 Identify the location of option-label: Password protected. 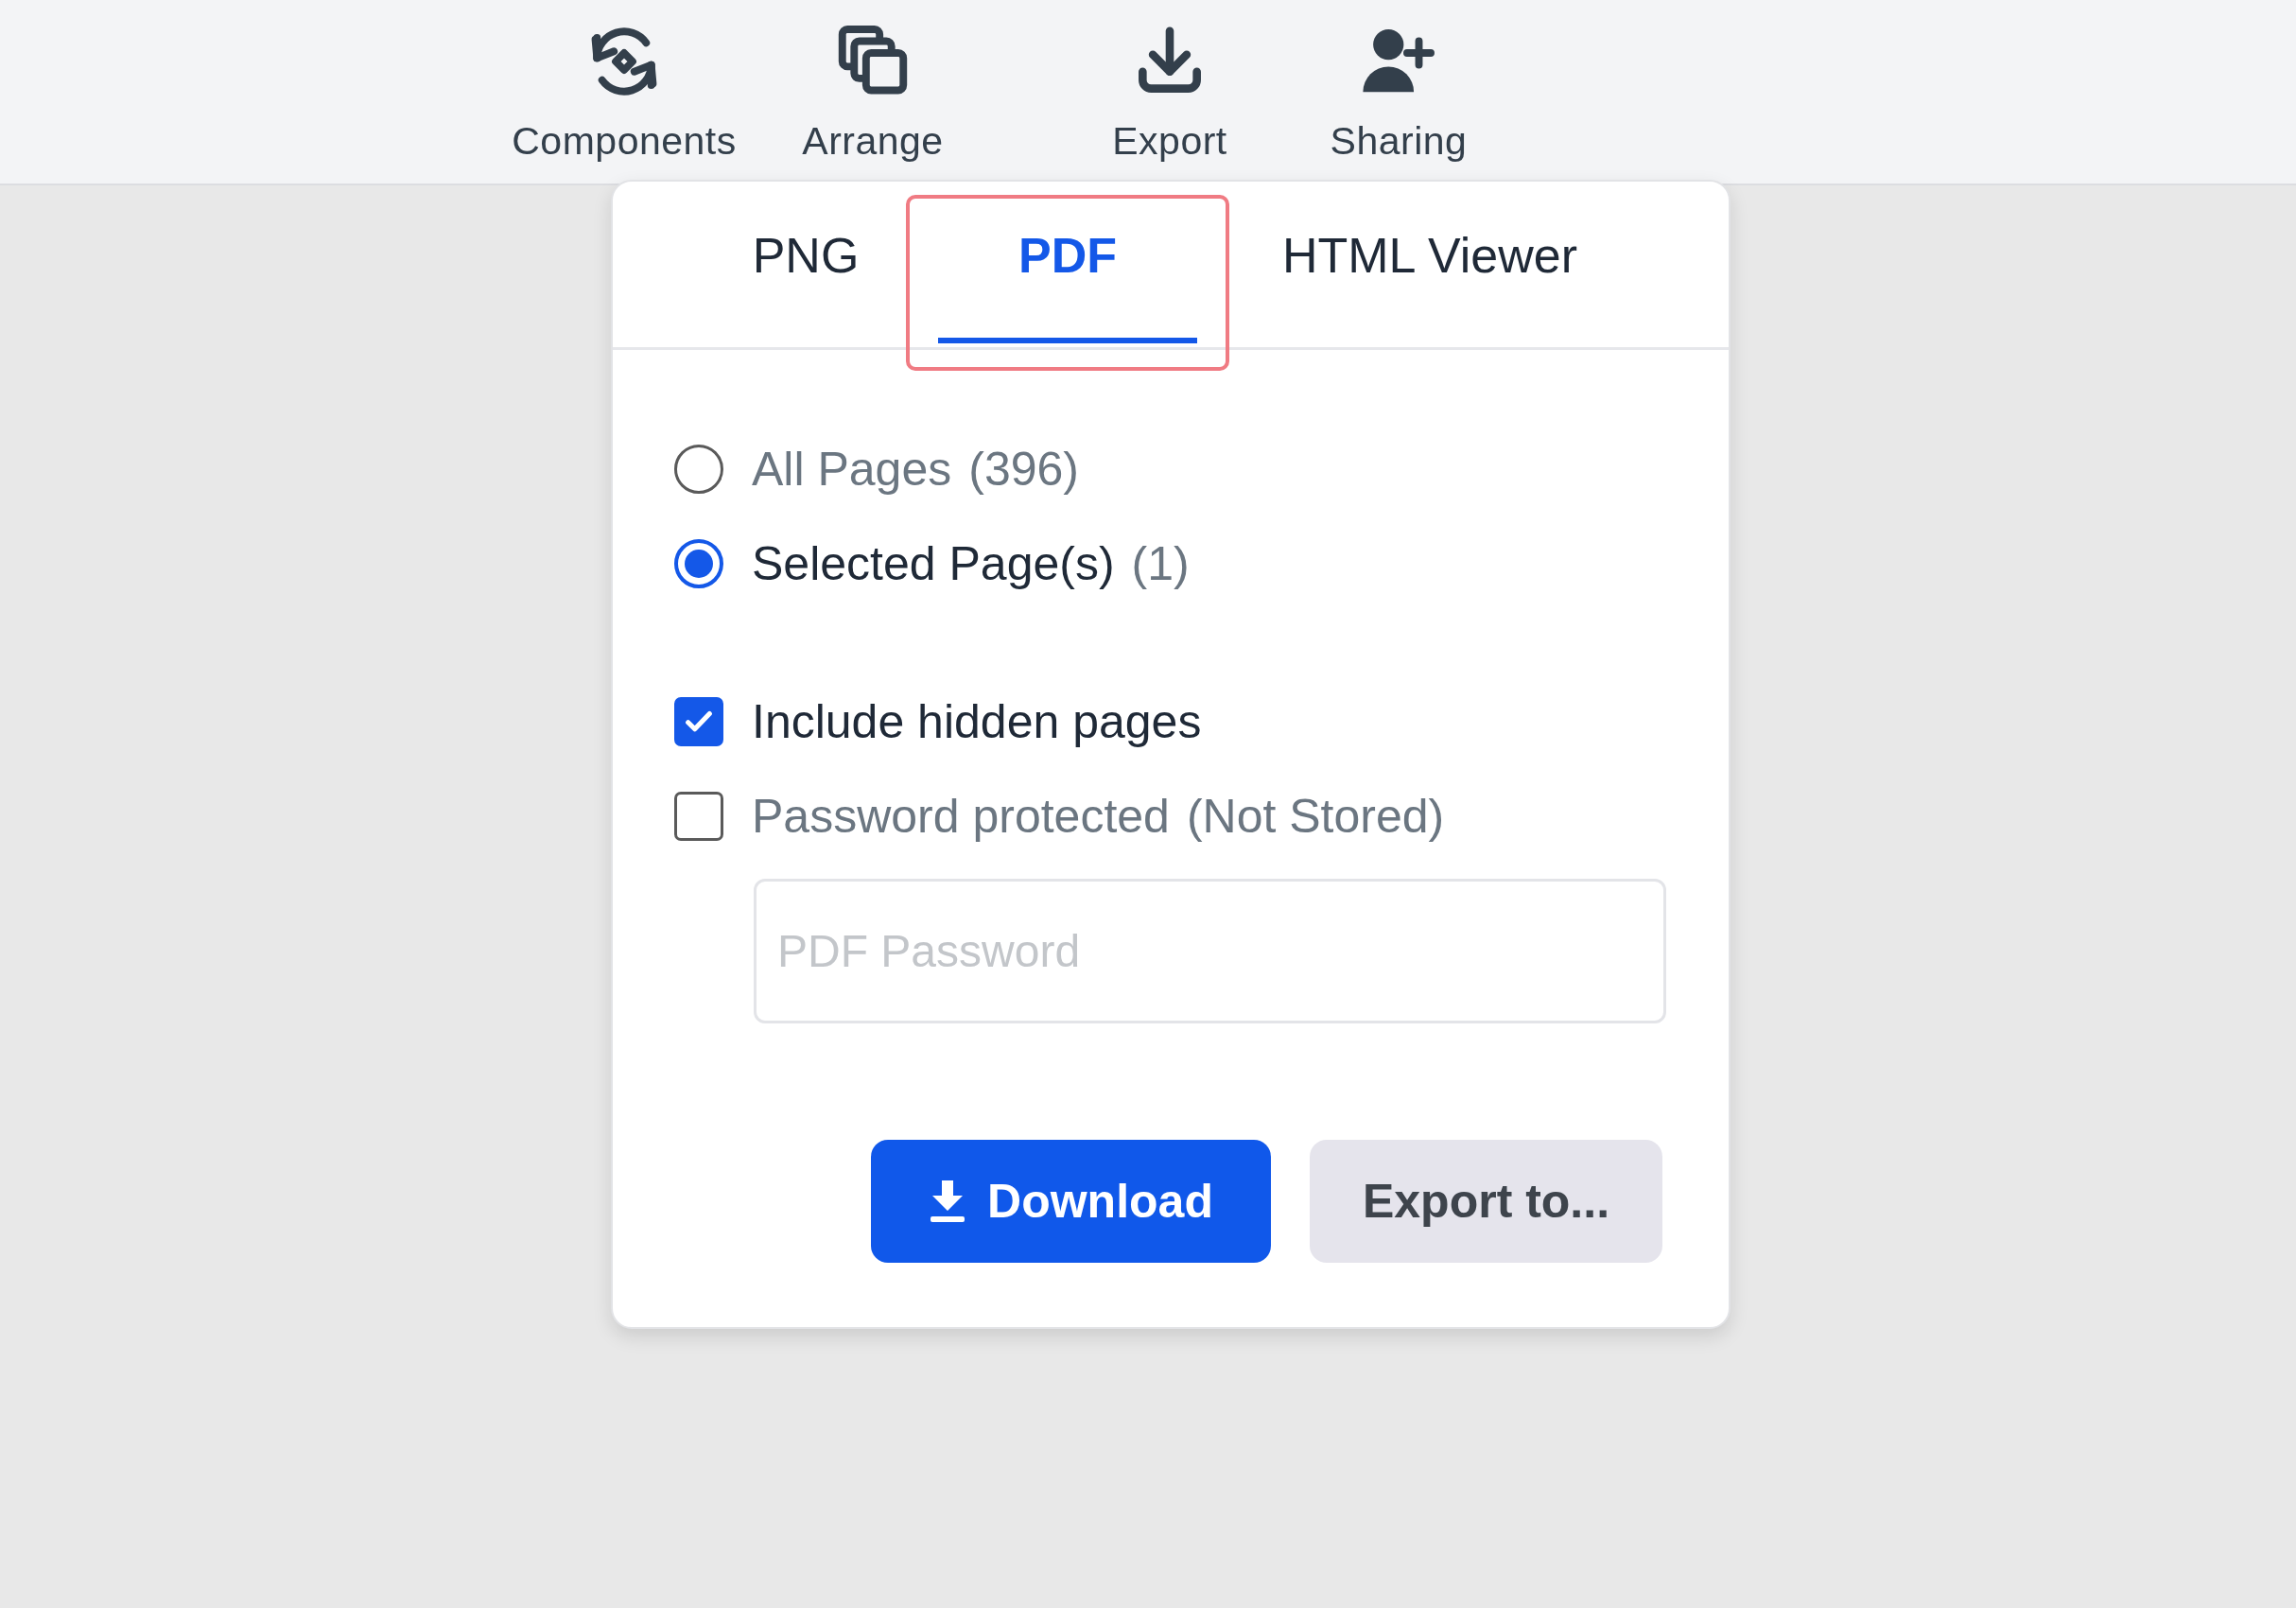
(961, 816).